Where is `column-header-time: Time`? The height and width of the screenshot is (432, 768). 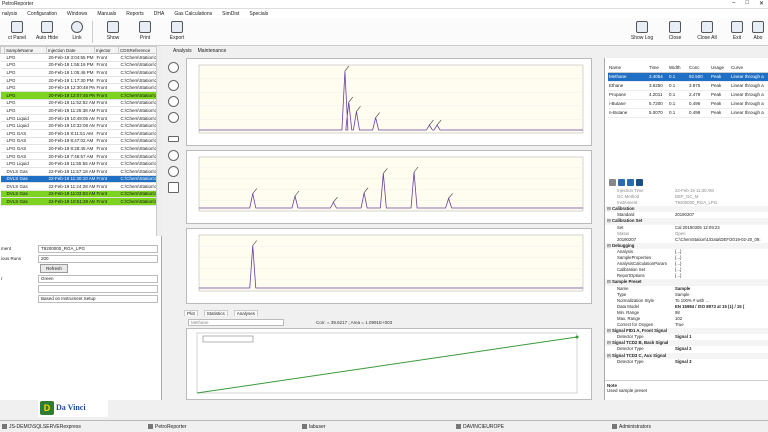 column-header-time: Time is located at coordinates (658, 68).